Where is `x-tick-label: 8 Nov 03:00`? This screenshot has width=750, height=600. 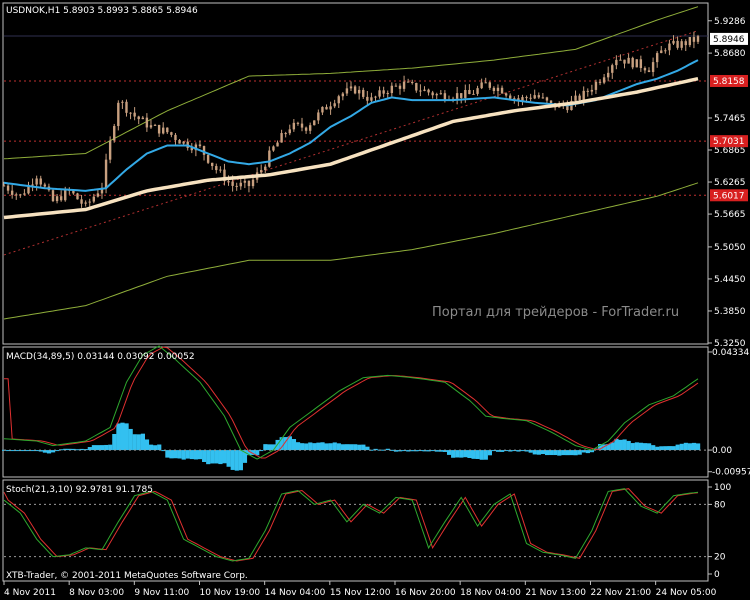 x-tick-label: 8 Nov 03:00 is located at coordinates (96, 593).